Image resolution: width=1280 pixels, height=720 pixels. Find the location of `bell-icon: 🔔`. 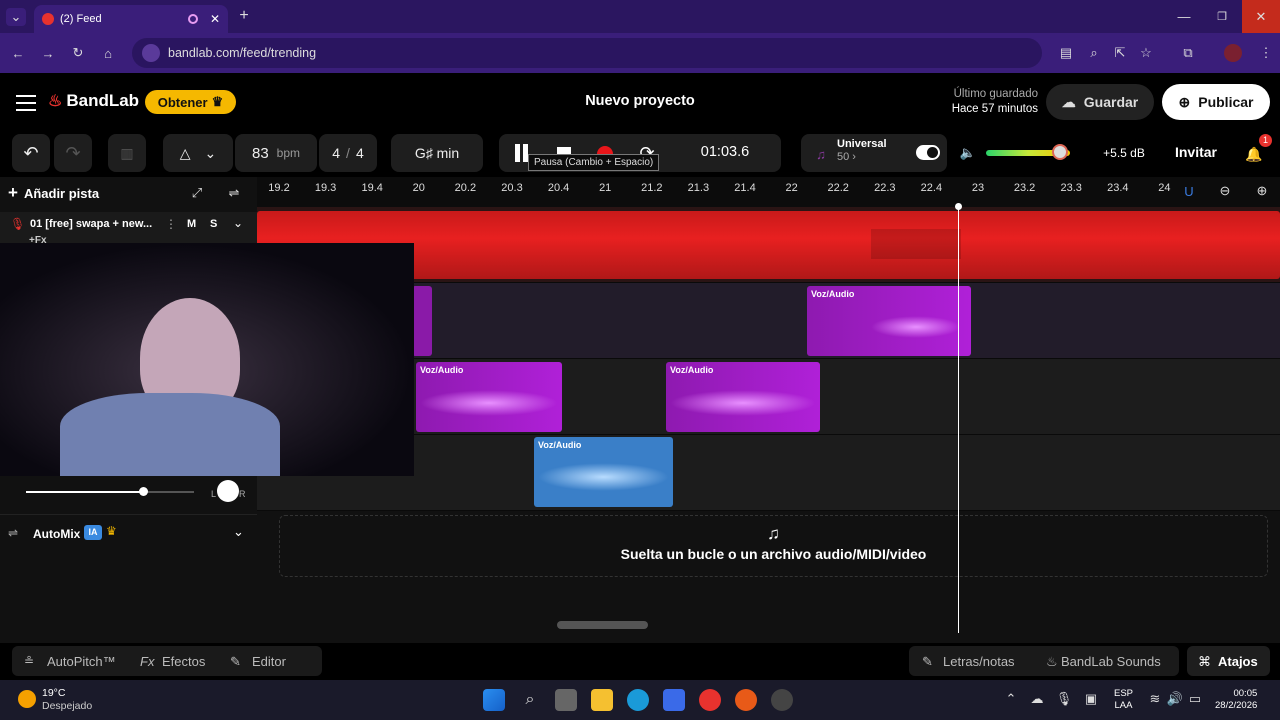

bell-icon: 🔔 is located at coordinates (1254, 154).